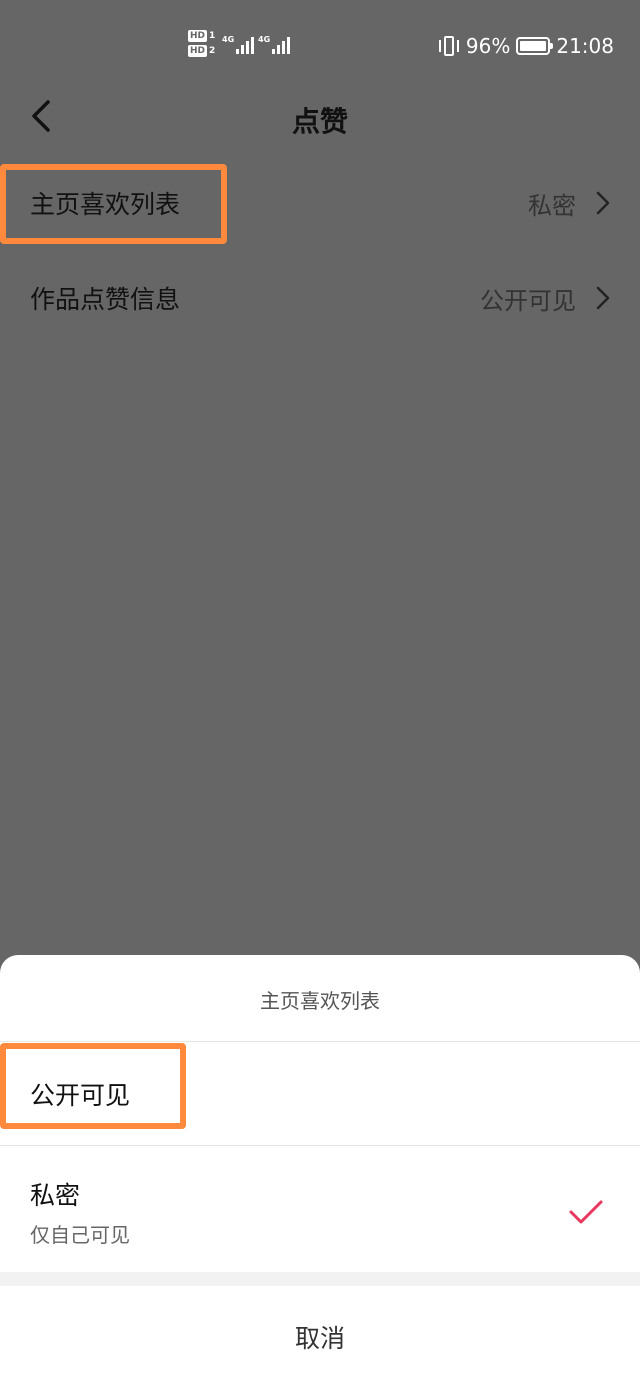  What do you see at coordinates (198, 51) in the screenshot?
I see `sim2-hd-badge: HD` at bounding box center [198, 51].